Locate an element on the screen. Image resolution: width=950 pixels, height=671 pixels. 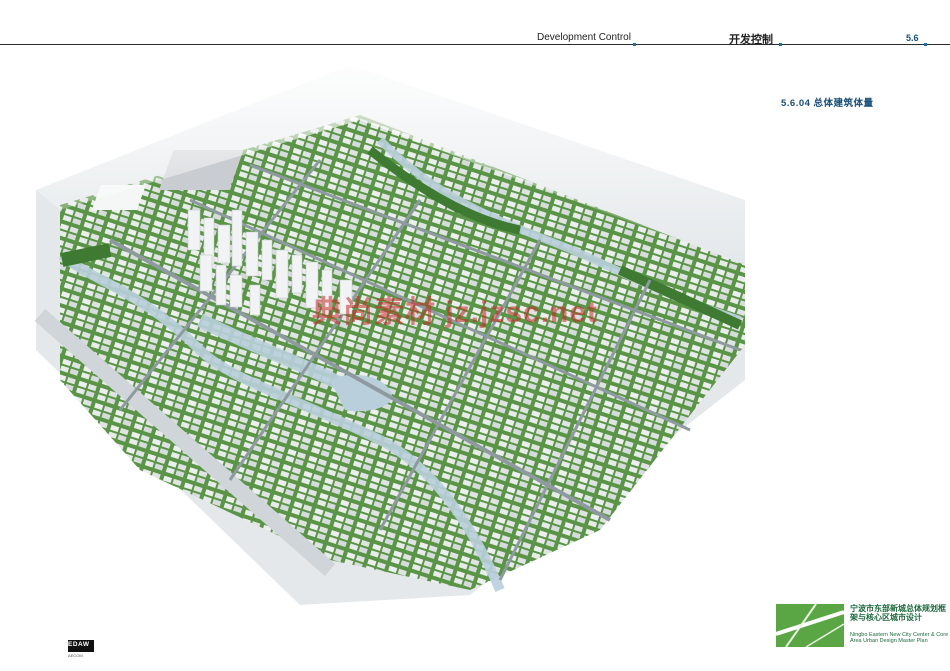
brand-title: 宁波市东部新城总体规划框架与核心区城市设计 is located at coordinates (898, 613).